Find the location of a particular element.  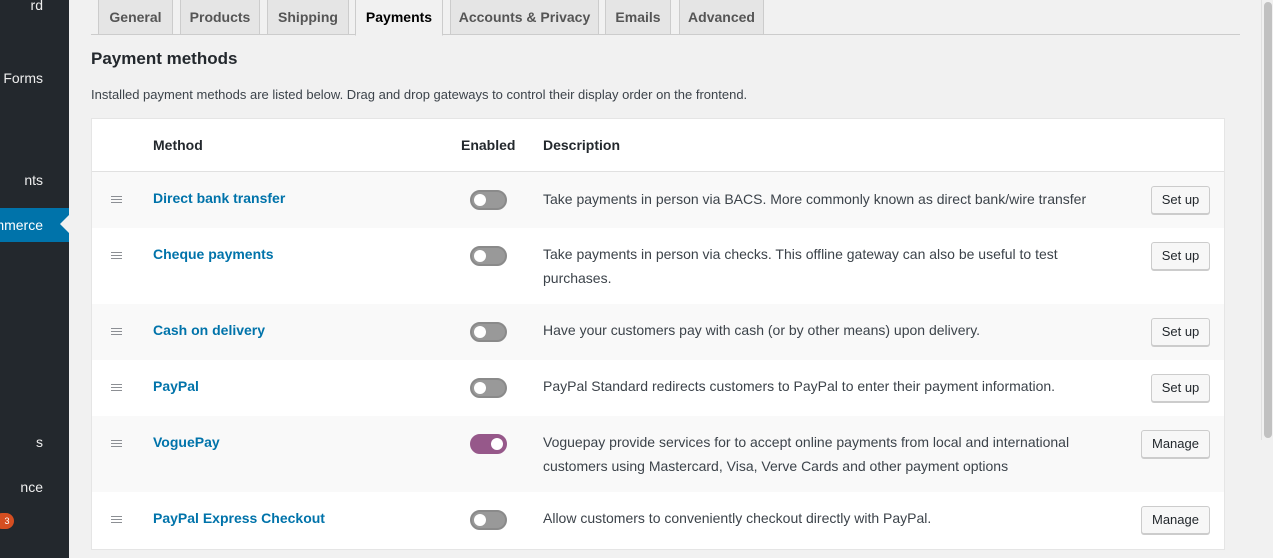

sidebar-item-appearance: nce is located at coordinates (44, 487).